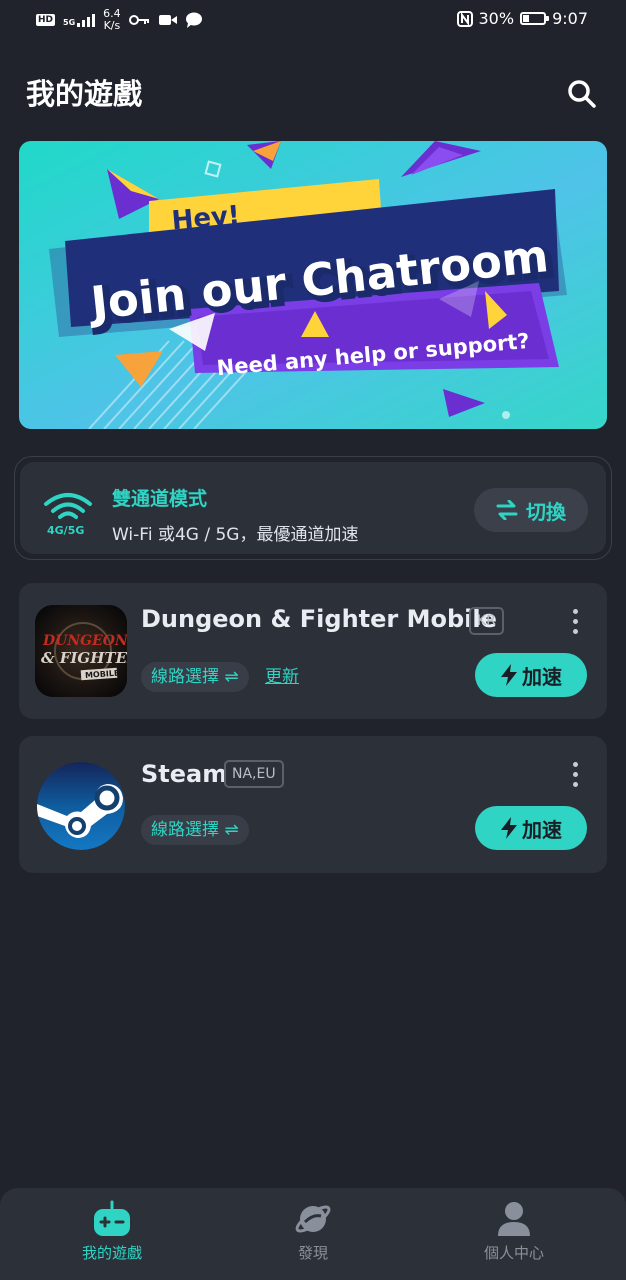 Image resolution: width=626 pixels, height=1280 pixels. Describe the element at coordinates (79, 20) in the screenshot. I see `signal-icon: 5G` at that location.